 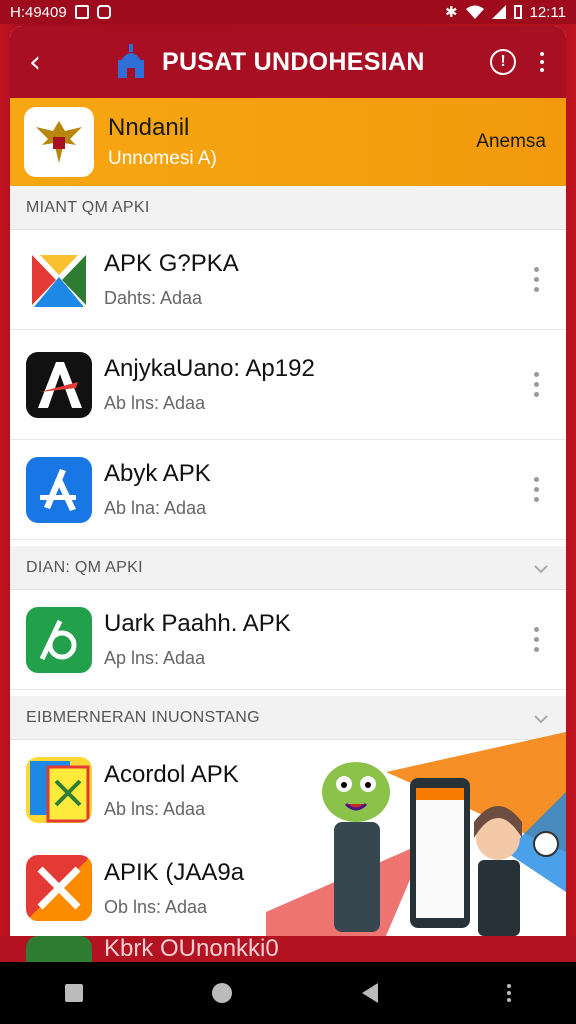 I want to click on promo-illustration, so click(x=416, y=834).